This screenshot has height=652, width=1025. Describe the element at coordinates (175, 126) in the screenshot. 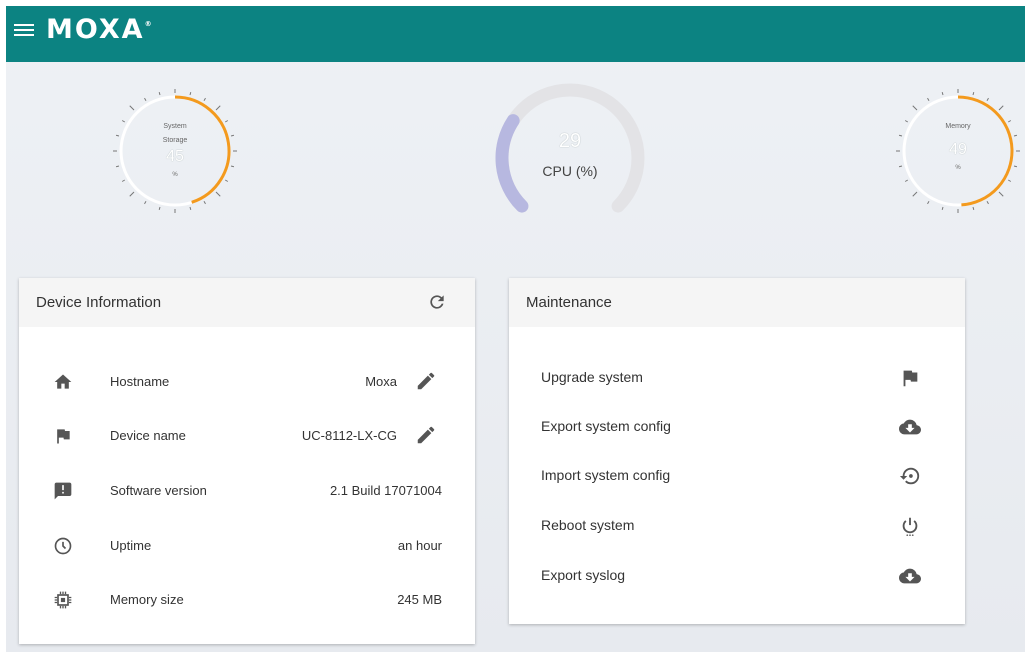

I see `storage-label-line1: System` at that location.